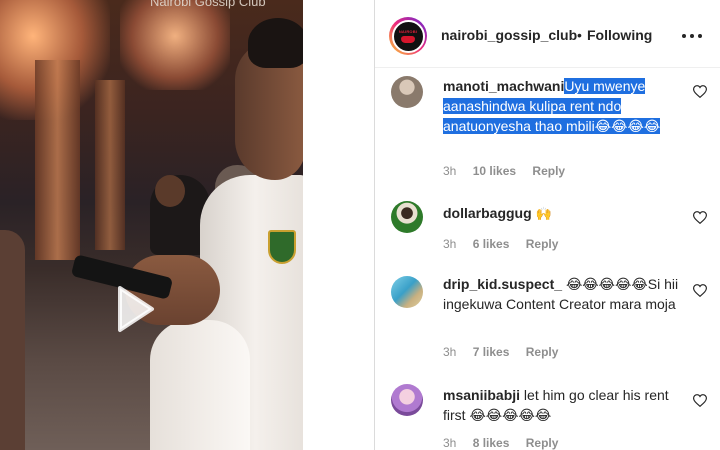 Image resolution: width=720 pixels, height=450 pixels. I want to click on following-button: Following, so click(619, 35).